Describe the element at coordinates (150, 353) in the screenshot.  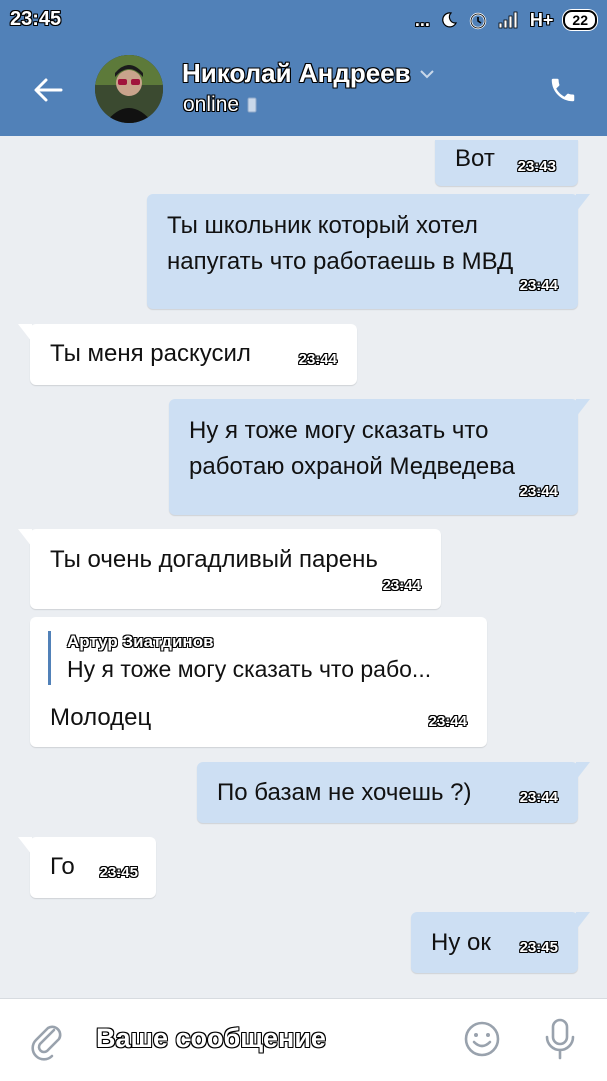
I see `message-text: Ты меня раскусил` at that location.